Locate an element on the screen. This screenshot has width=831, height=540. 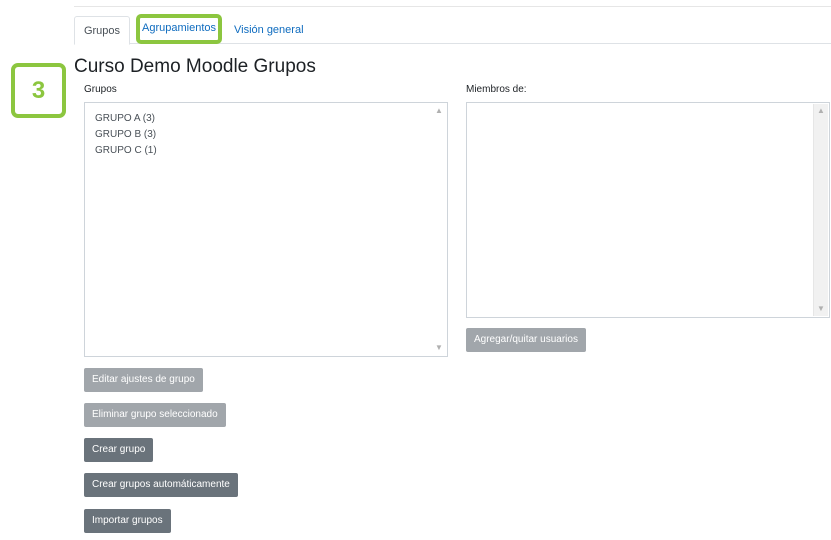
edit-group-settings-button: Editar ajustes de grupo is located at coordinates (143, 380).